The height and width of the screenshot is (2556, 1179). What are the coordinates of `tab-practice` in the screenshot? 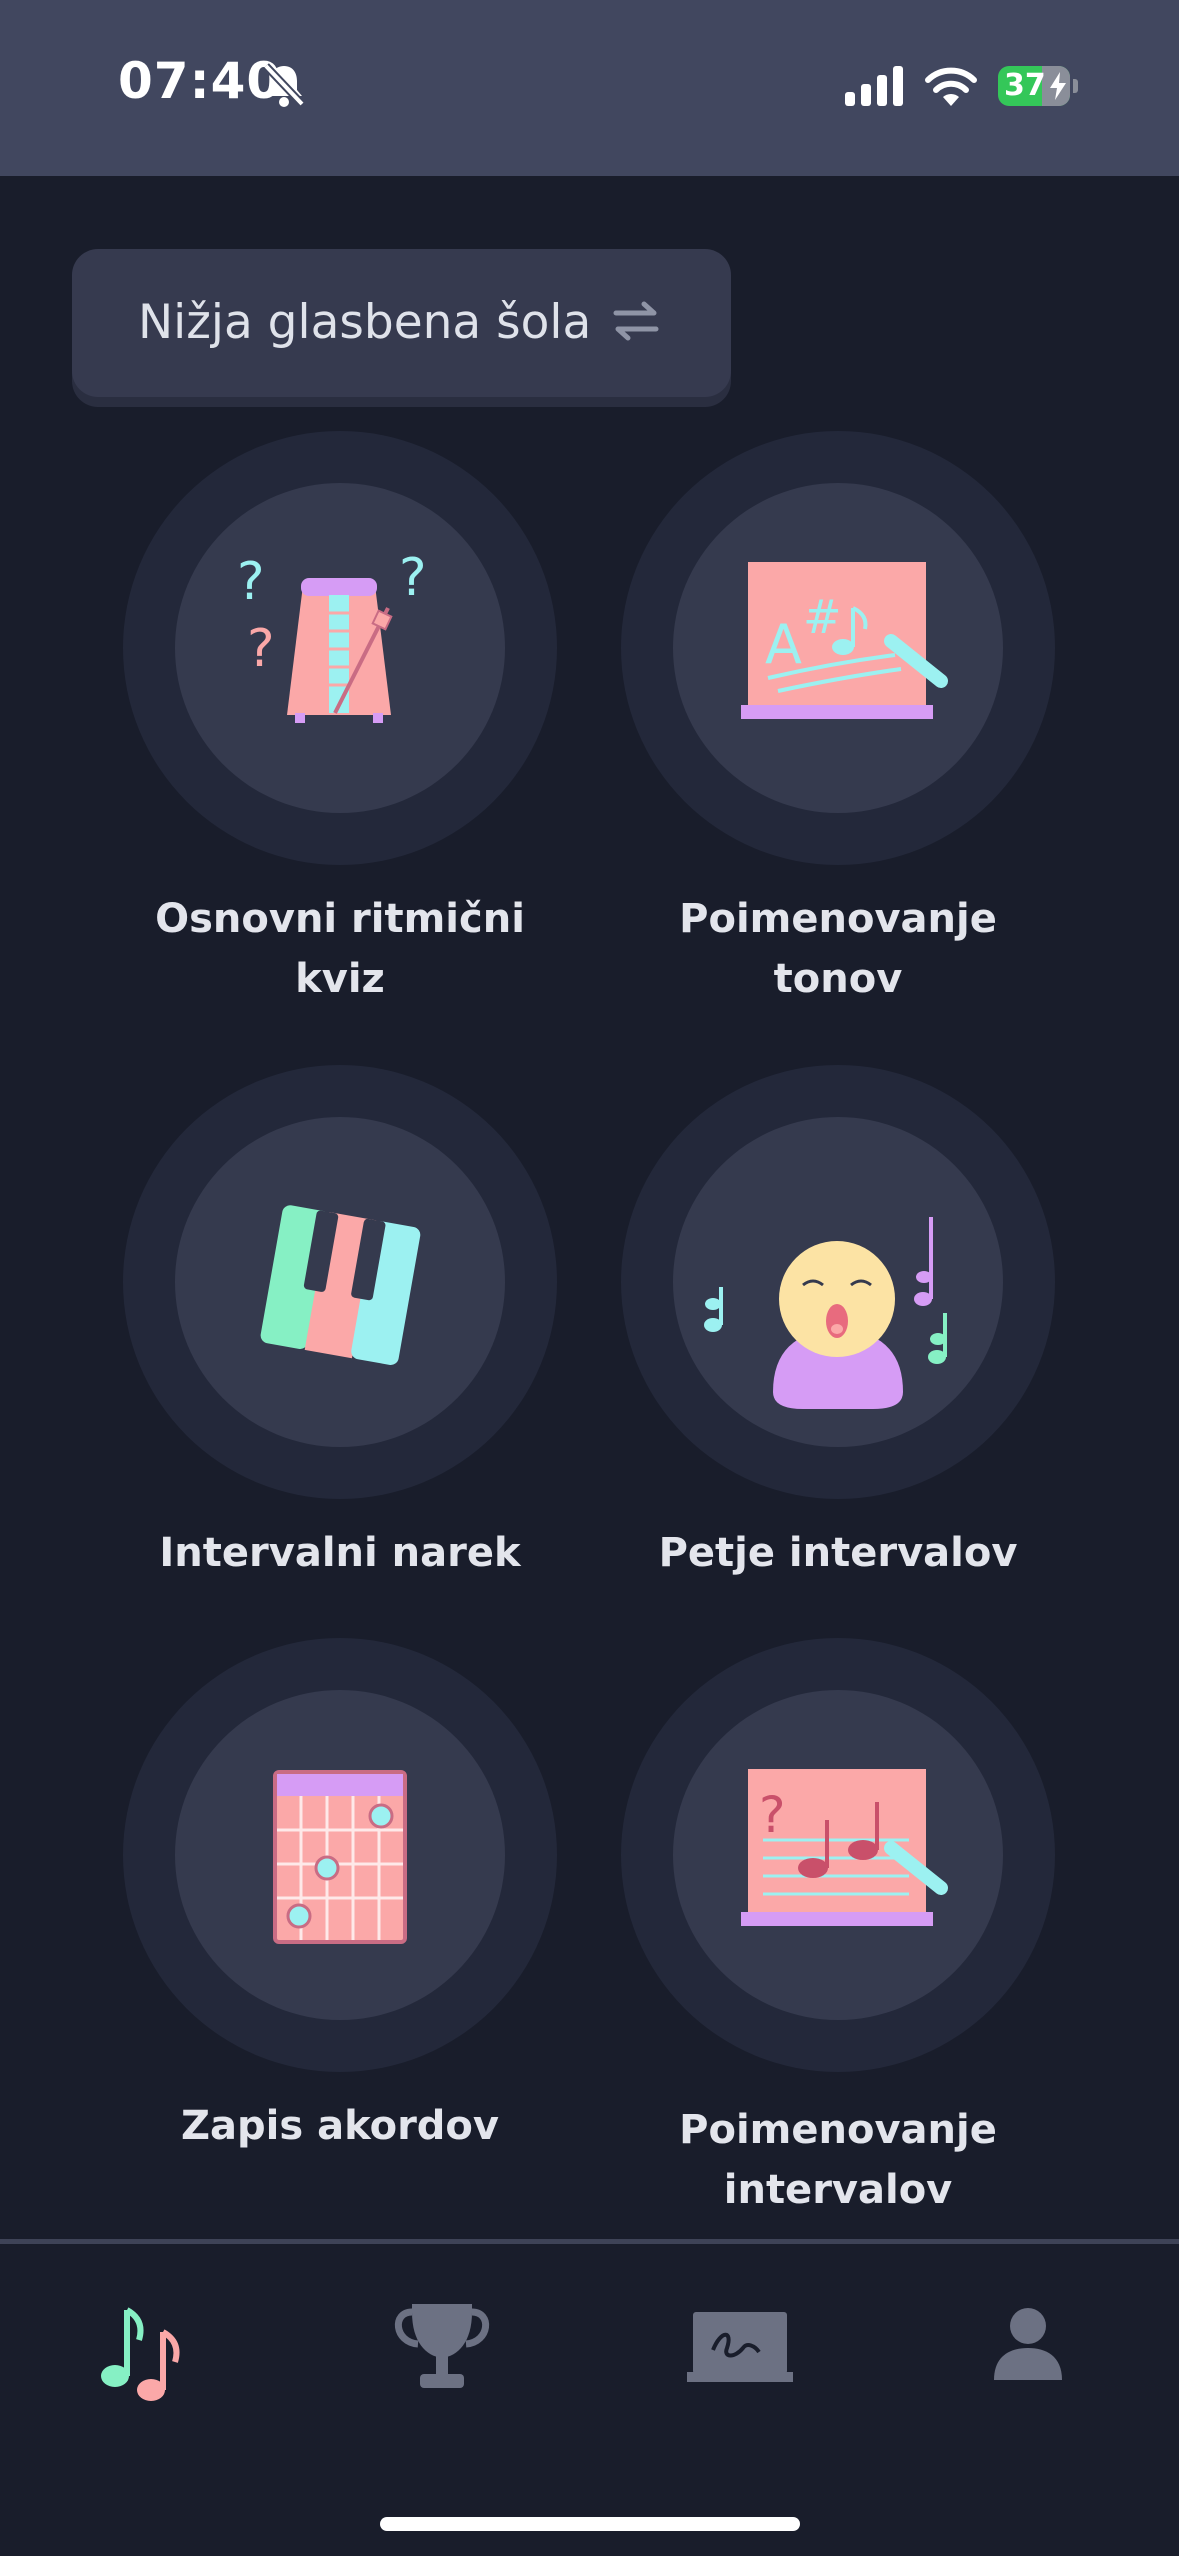 It's located at (152, 2350).